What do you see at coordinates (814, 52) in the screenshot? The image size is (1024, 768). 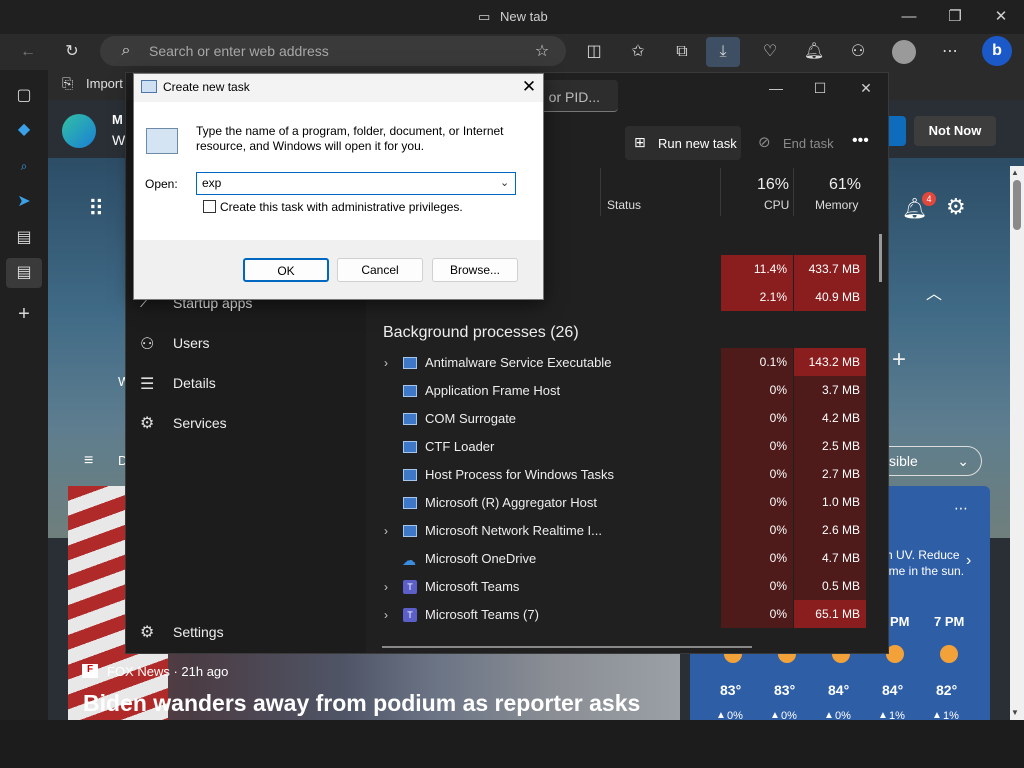 I see `notifications-icon: 🔔︎` at bounding box center [814, 52].